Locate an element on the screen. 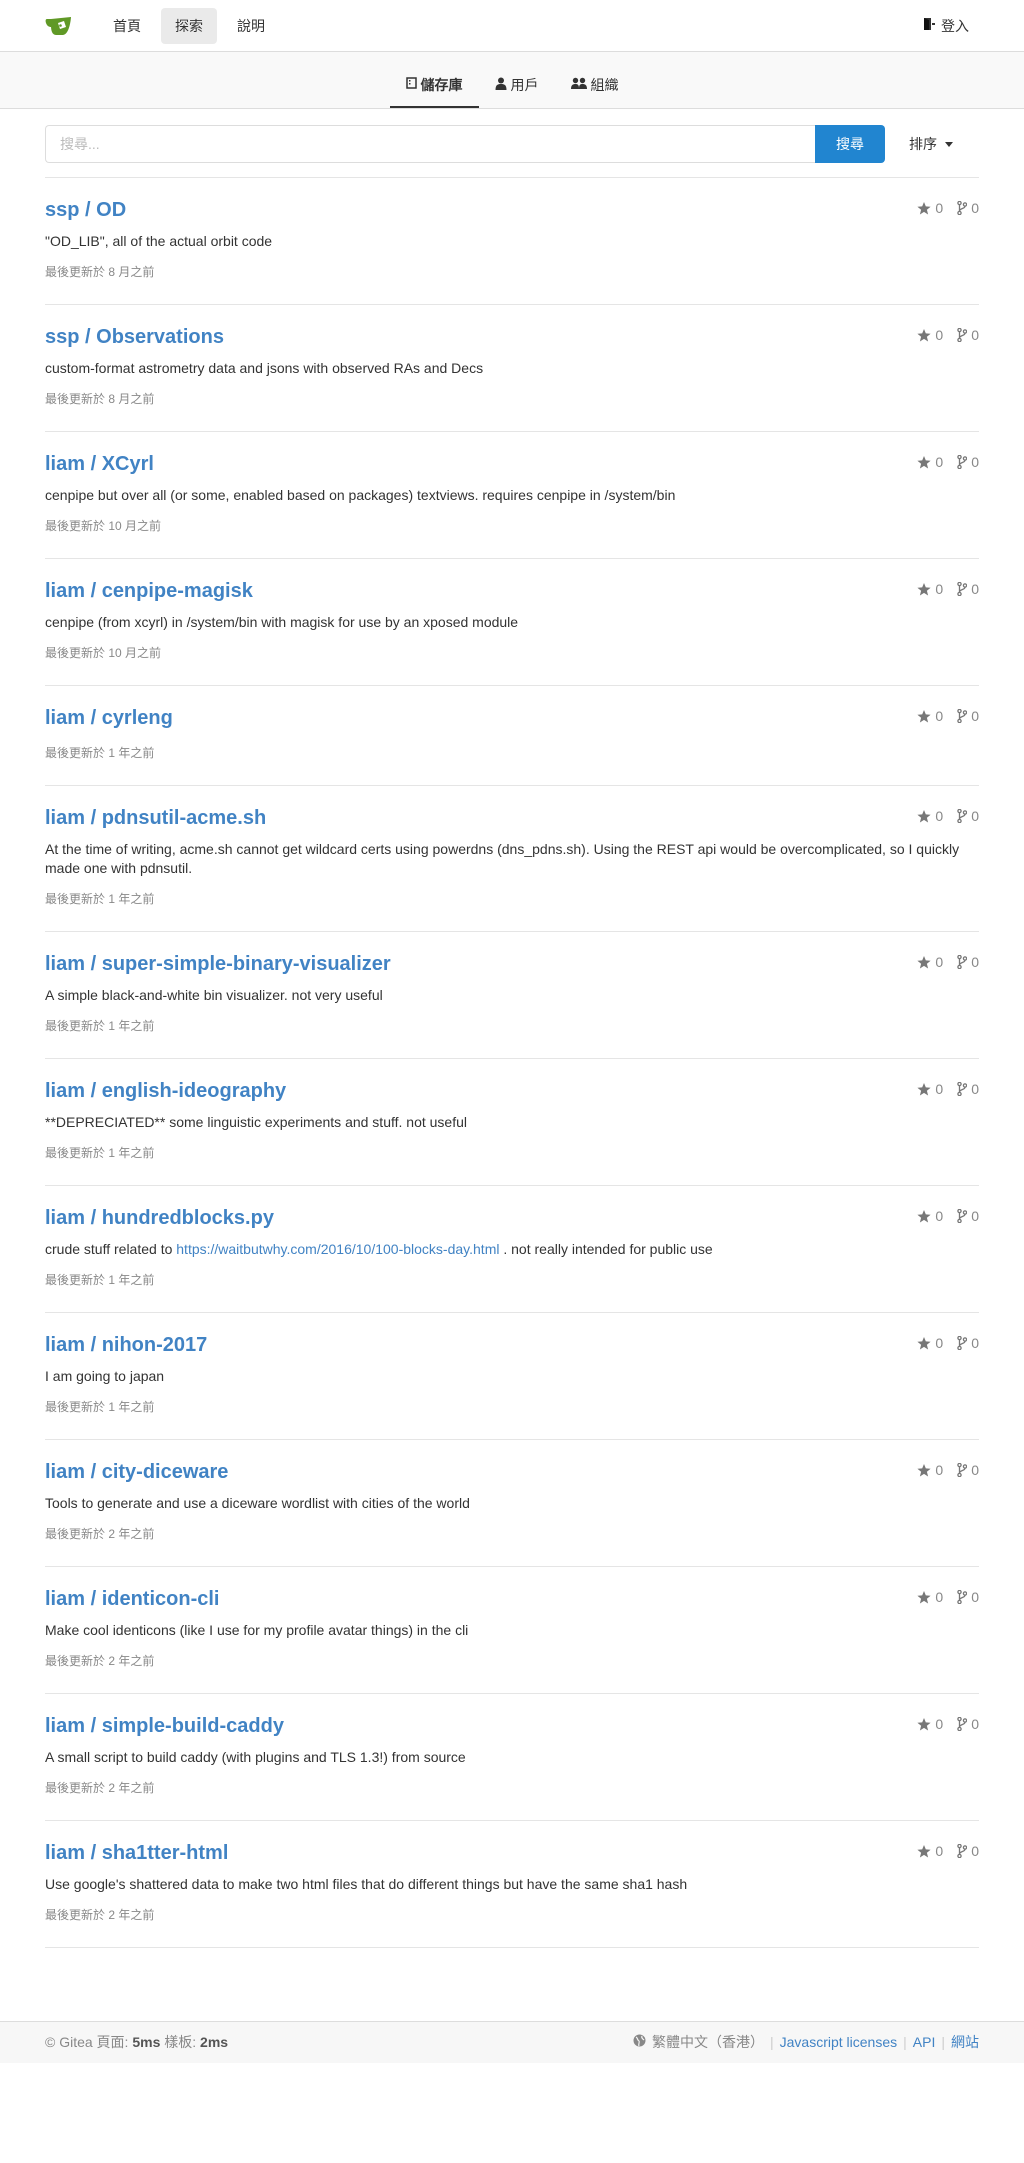 The width and height of the screenshot is (1024, 2163). repo-updated-time: 最後更新於 10 月之前 is located at coordinates (103, 653).